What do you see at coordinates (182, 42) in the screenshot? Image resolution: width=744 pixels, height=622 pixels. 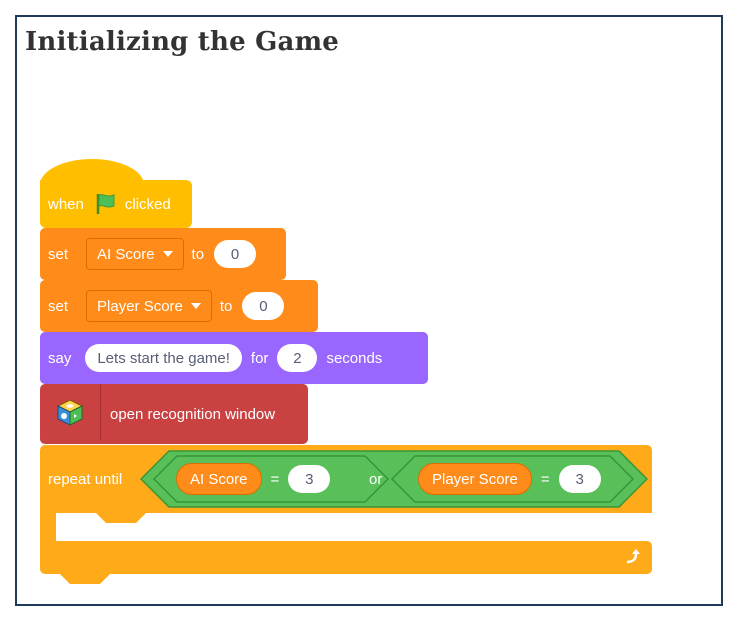 I see `page-title: Initializing the Game` at bounding box center [182, 42].